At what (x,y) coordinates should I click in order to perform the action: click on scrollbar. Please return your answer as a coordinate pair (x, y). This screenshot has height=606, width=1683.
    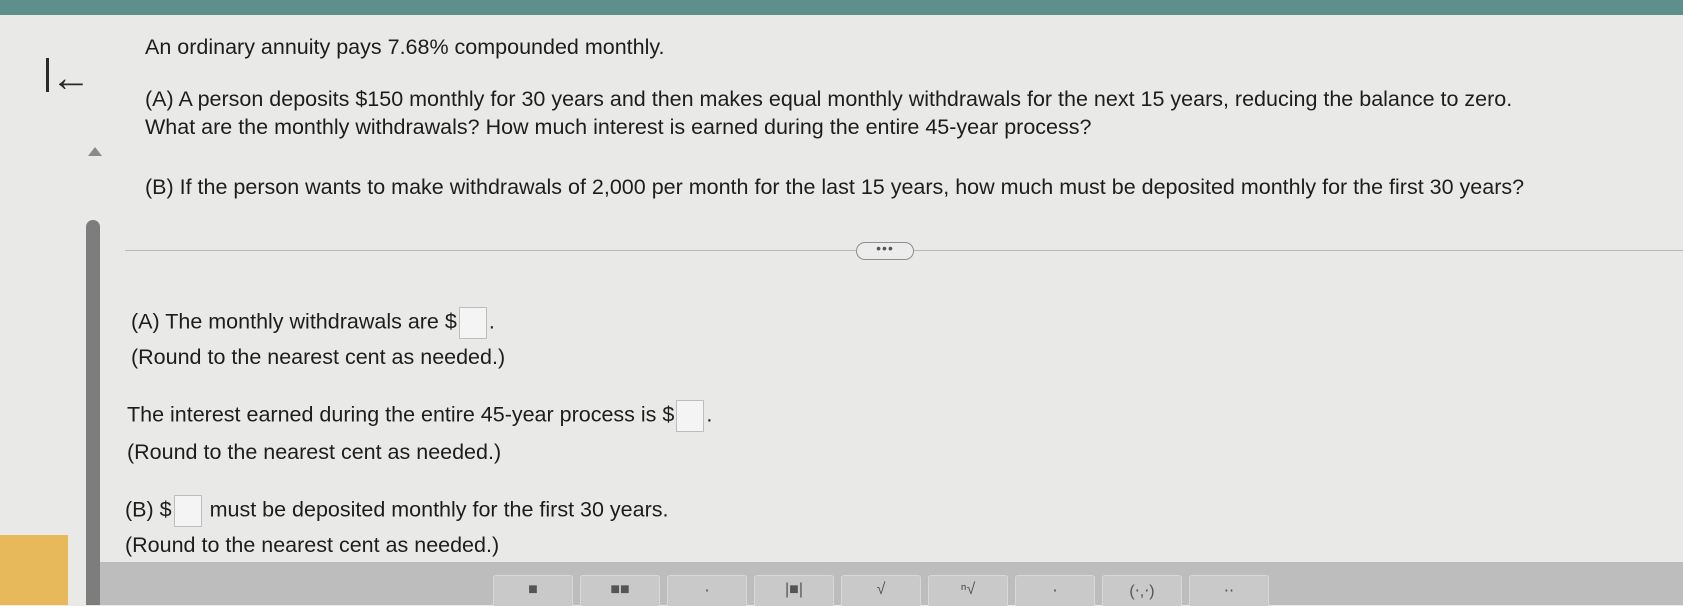
    Looking at the image, I should click on (93, 412).